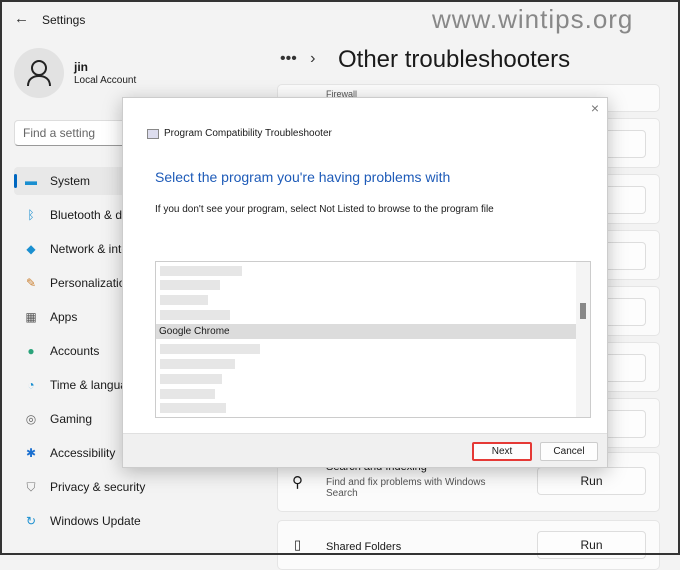 The height and width of the screenshot is (570, 680). Describe the element at coordinates (31, 351) in the screenshot. I see `person-icon: ●` at that location.